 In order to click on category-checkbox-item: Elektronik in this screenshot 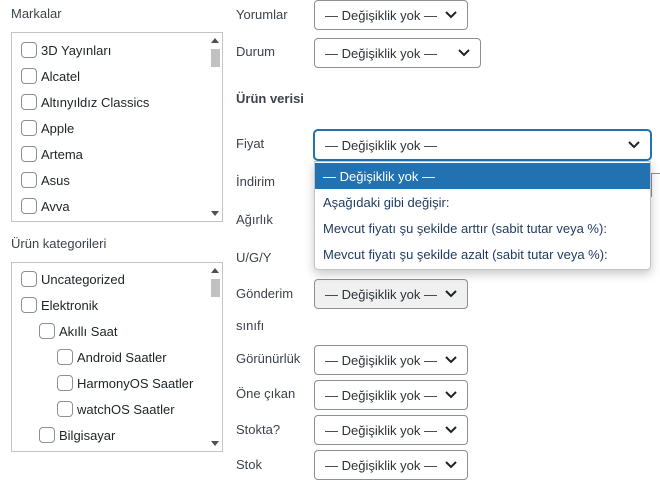, I will do `click(59, 305)`.